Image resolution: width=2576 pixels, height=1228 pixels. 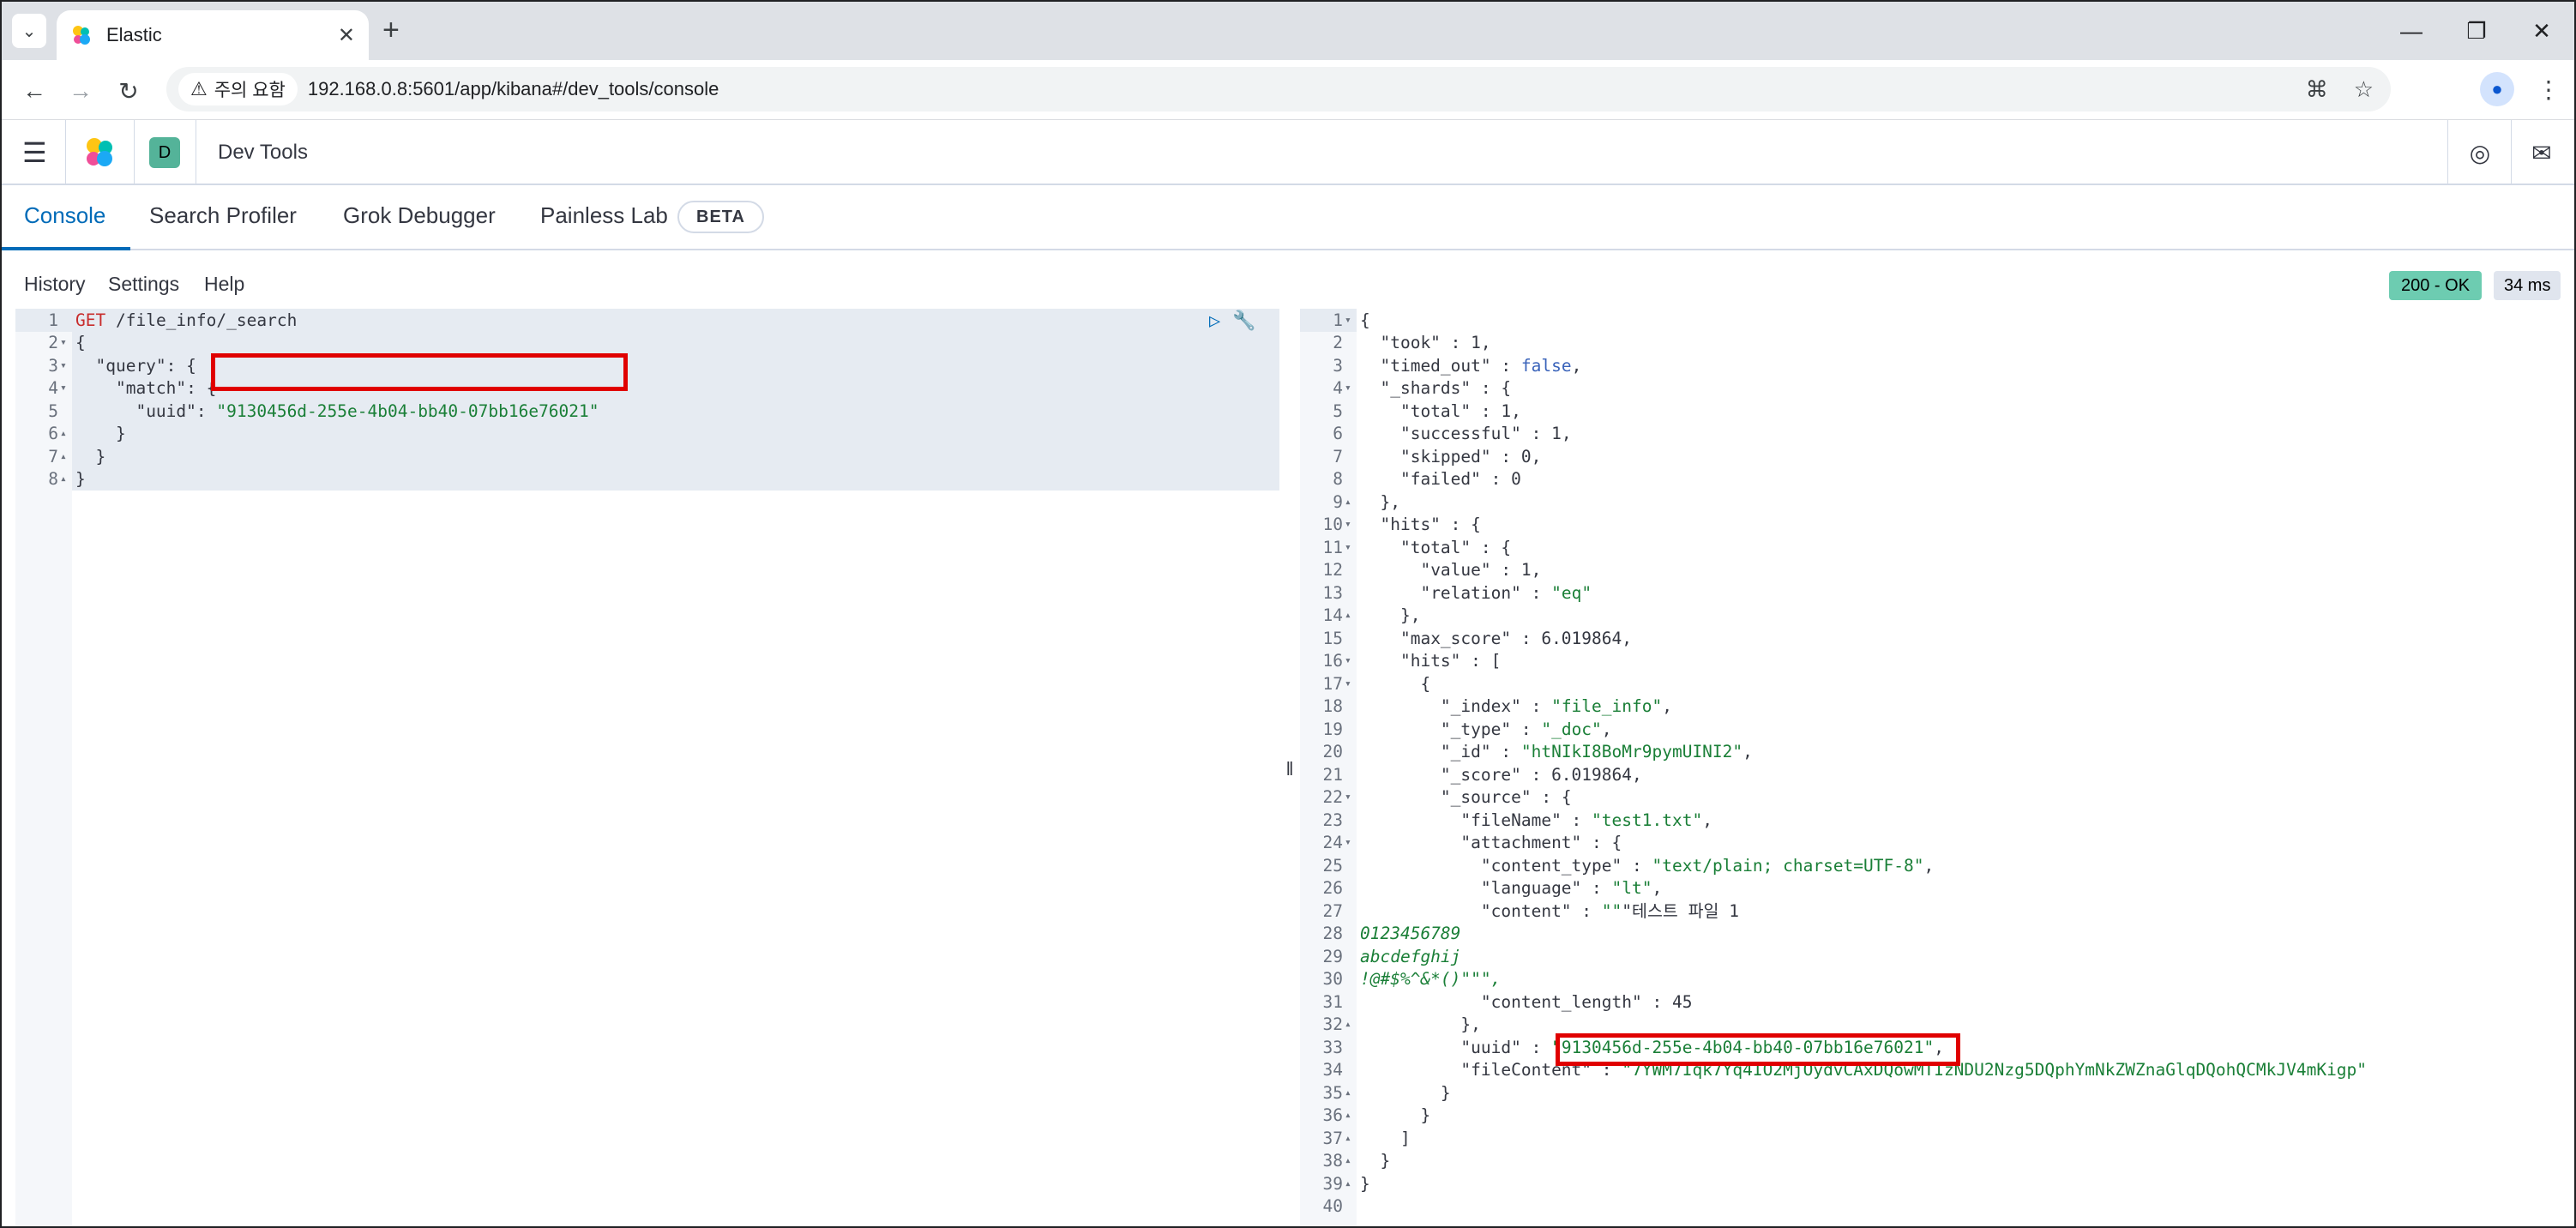 I want to click on code-text: "match": {, so click(x=166, y=388).